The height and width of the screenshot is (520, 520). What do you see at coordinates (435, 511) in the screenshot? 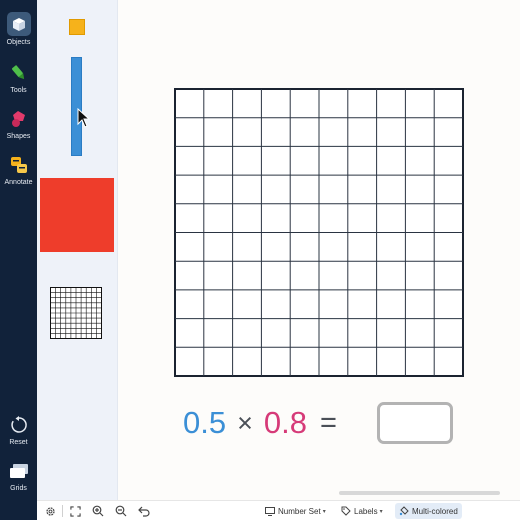
I see `multi-colored-label: Multi-colored` at bounding box center [435, 511].